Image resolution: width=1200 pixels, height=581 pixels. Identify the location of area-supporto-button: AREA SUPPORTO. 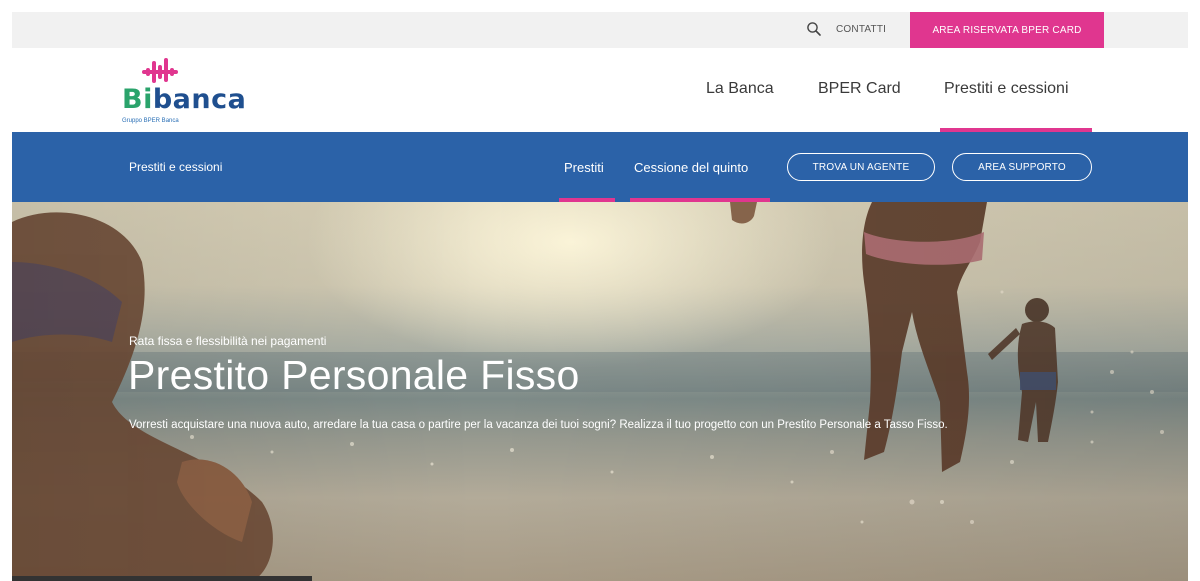
(1022, 167).